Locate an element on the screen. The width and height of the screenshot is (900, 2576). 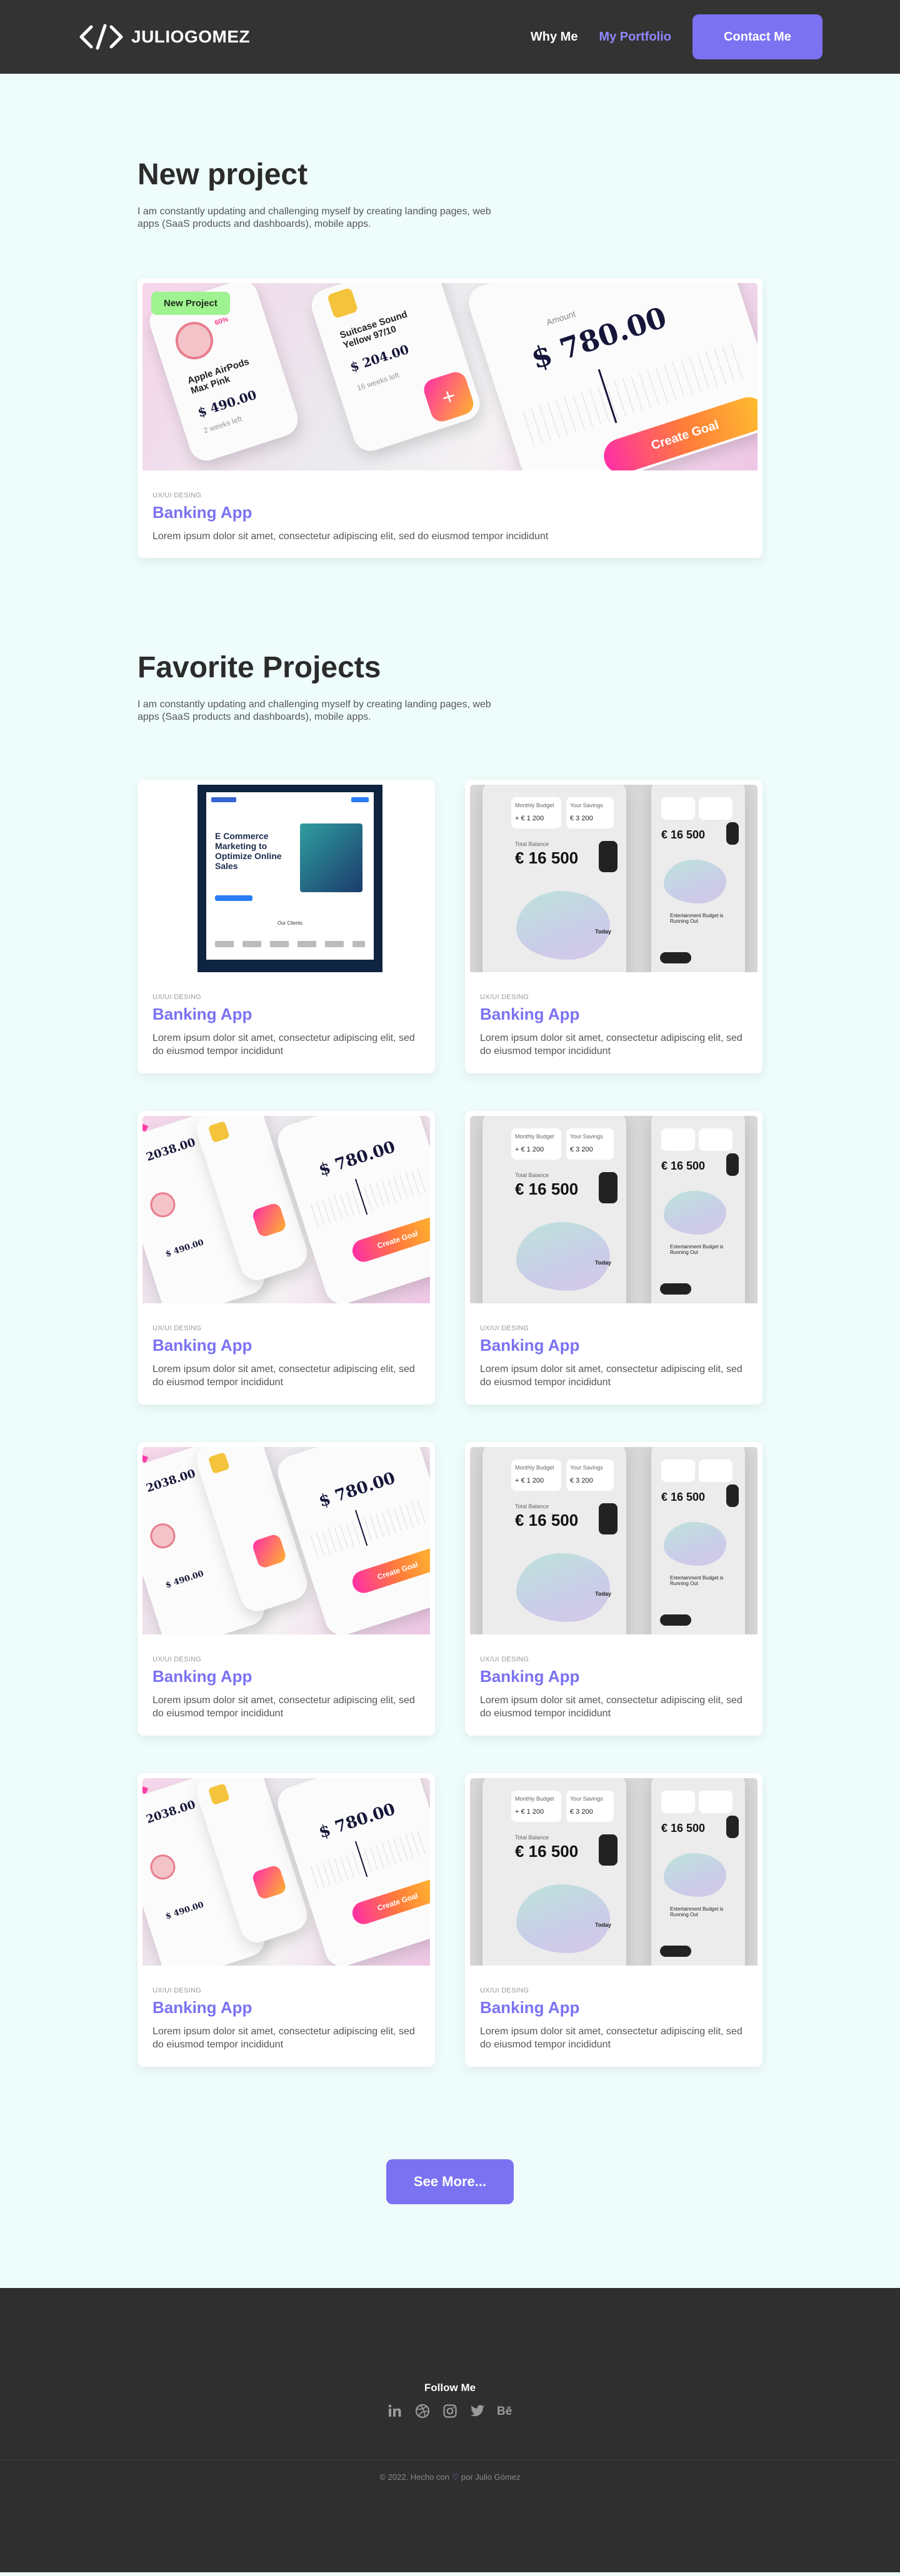
client-logos is located at coordinates (290, 944).